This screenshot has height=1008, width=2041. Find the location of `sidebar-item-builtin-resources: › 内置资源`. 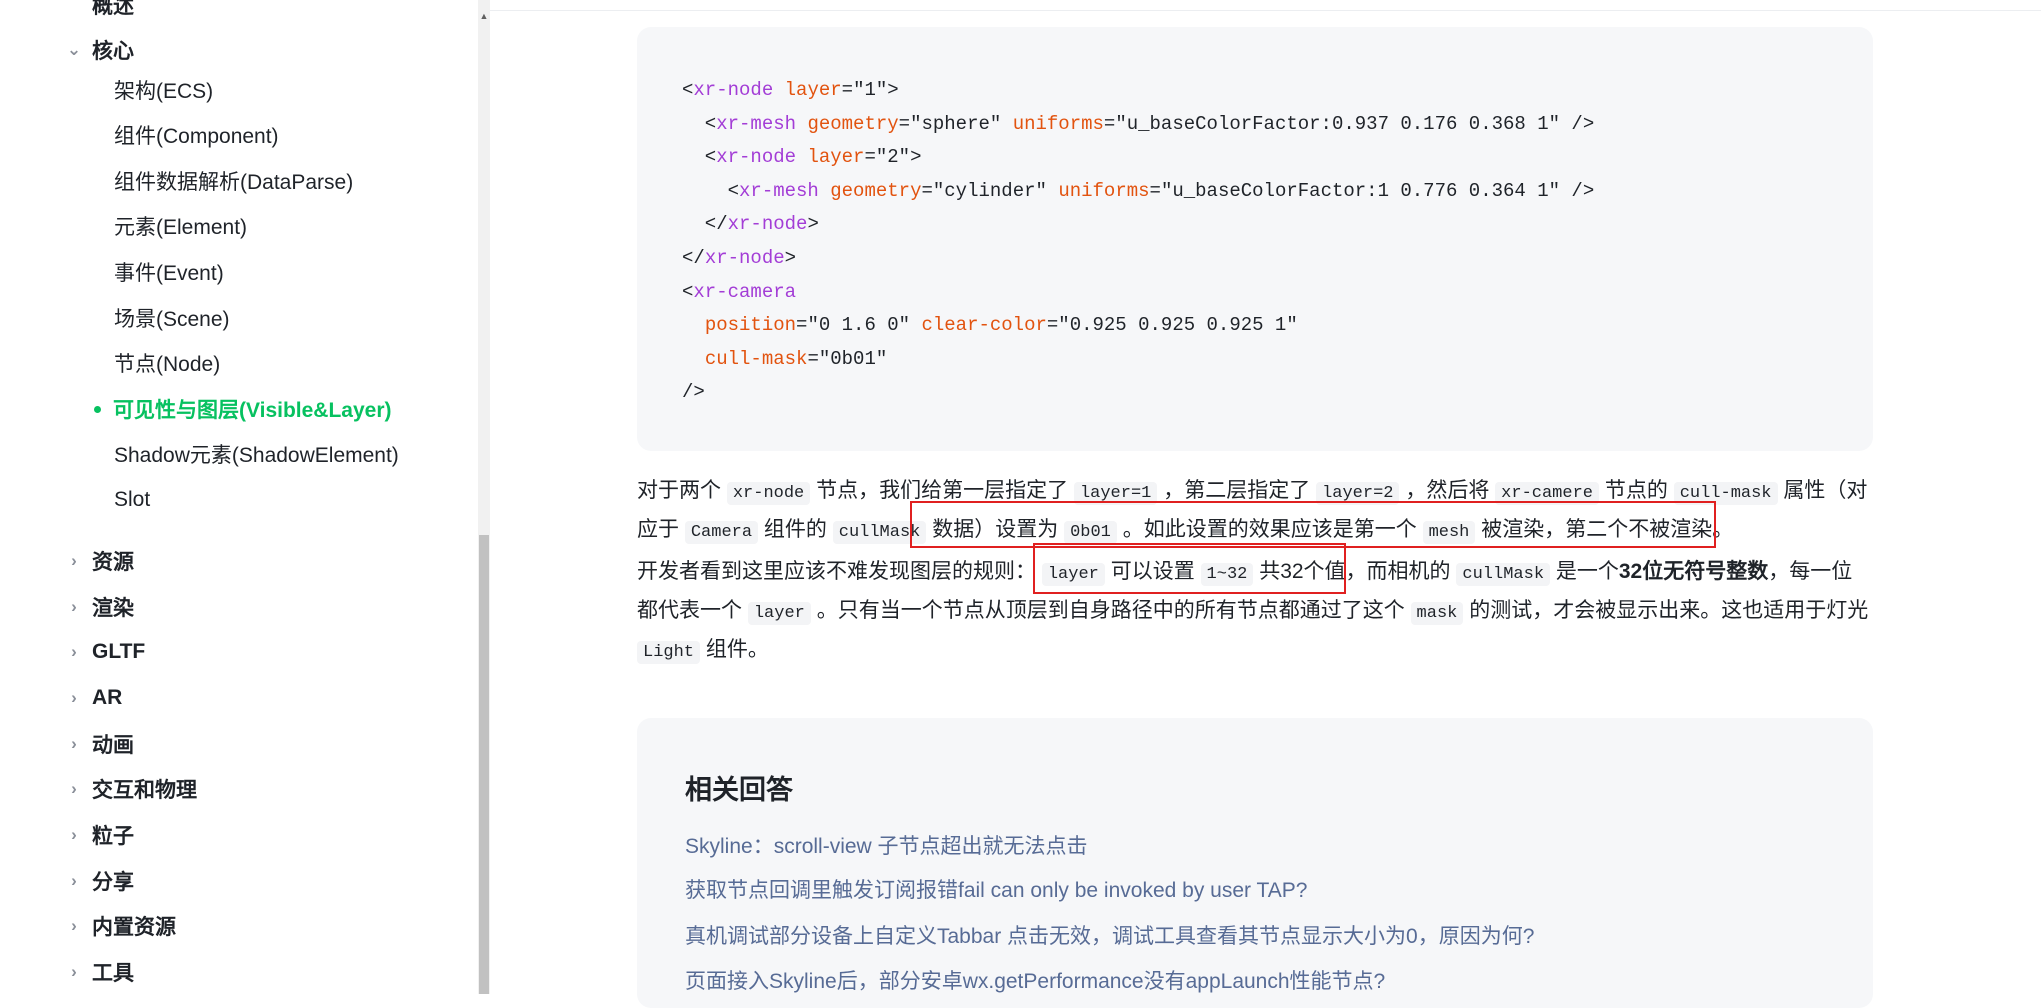

sidebar-item-builtin-resources: › 内置资源 is located at coordinates (119, 926).